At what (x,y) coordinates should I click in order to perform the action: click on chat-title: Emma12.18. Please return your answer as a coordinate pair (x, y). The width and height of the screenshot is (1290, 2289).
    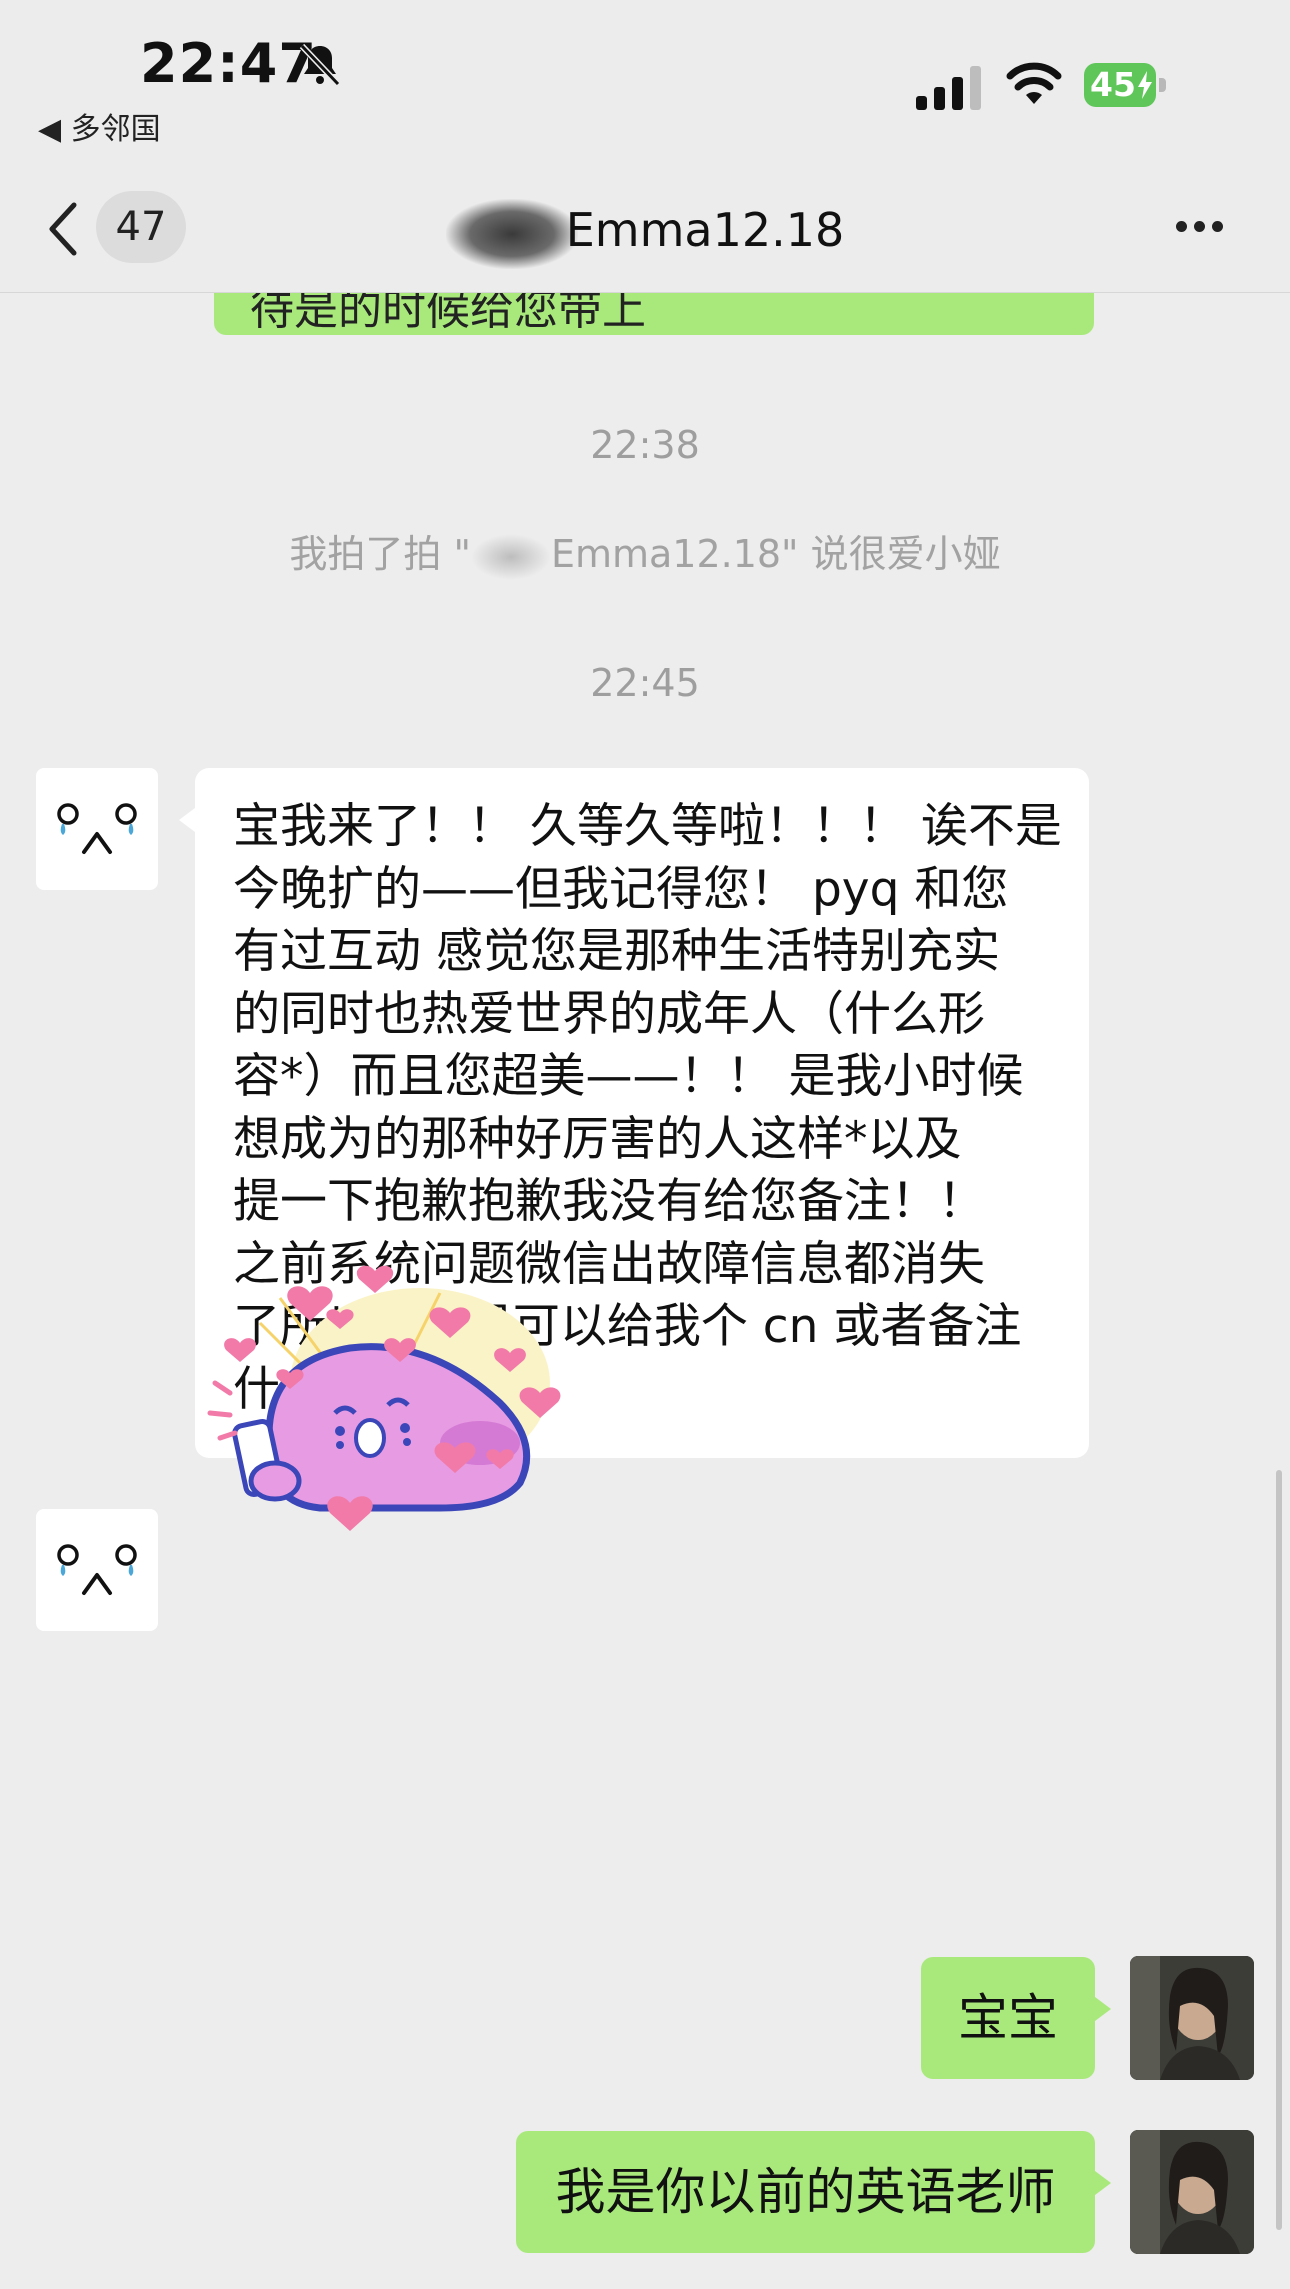
    Looking at the image, I should click on (645, 232).